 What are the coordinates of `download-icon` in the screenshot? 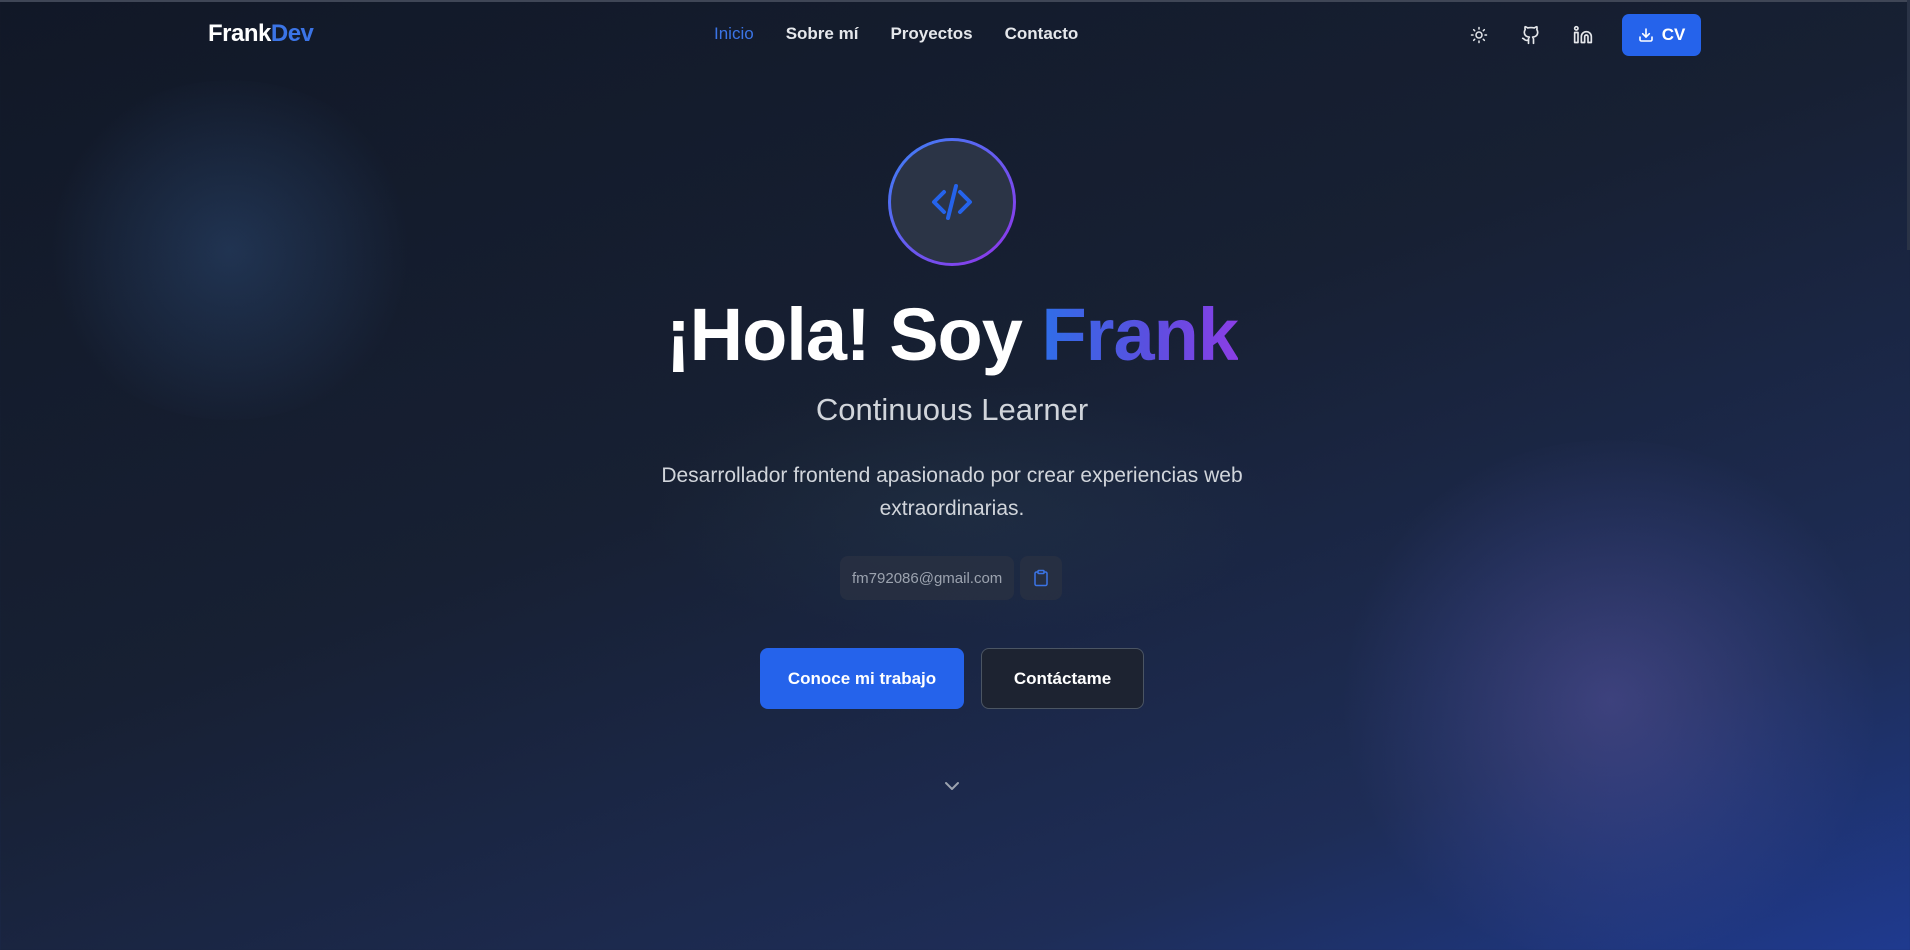 It's located at (1645, 35).